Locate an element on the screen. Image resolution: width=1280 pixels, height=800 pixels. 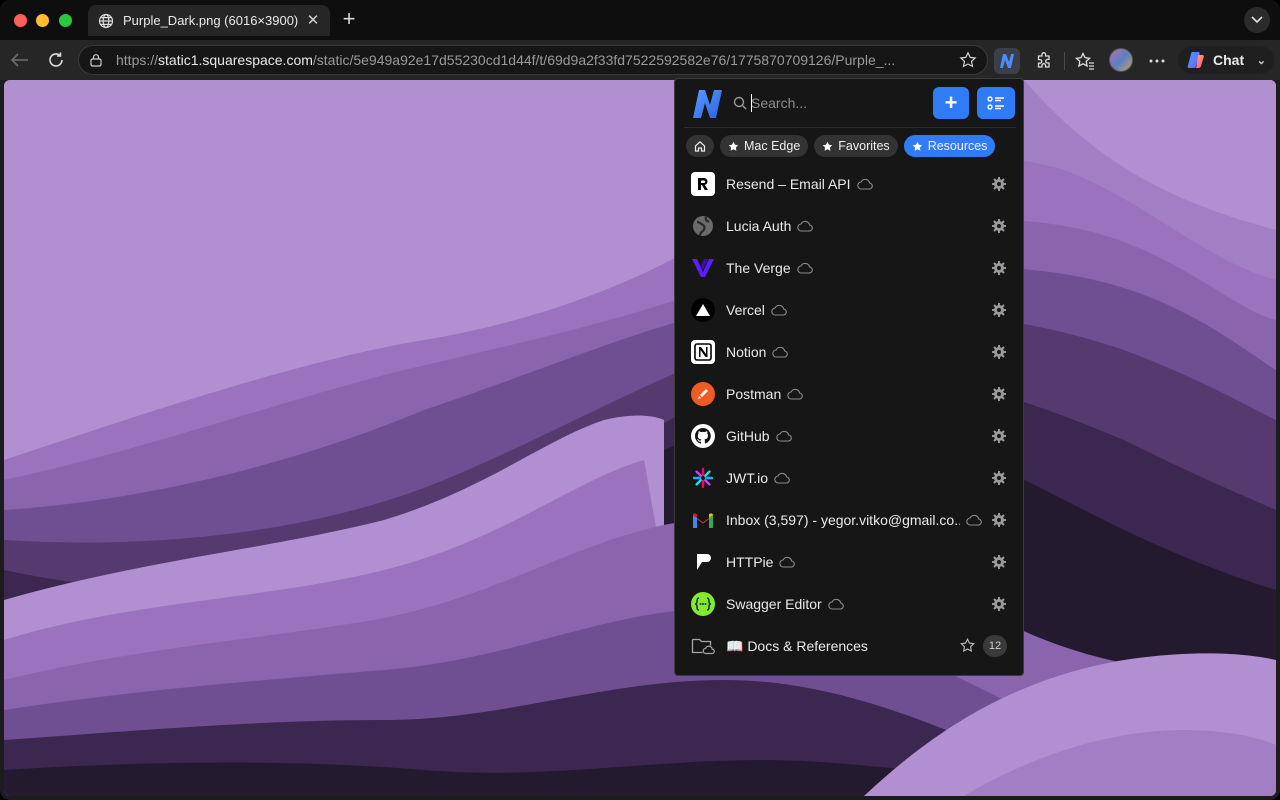
folder-cloud-icon is located at coordinates (703, 646).